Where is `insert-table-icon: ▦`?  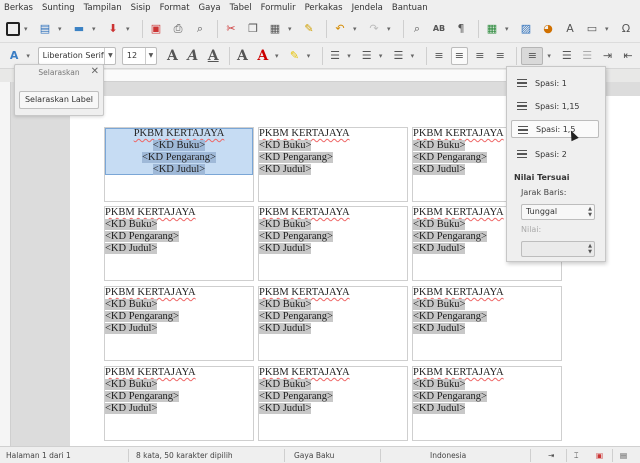 insert-table-icon: ▦ is located at coordinates (492, 29).